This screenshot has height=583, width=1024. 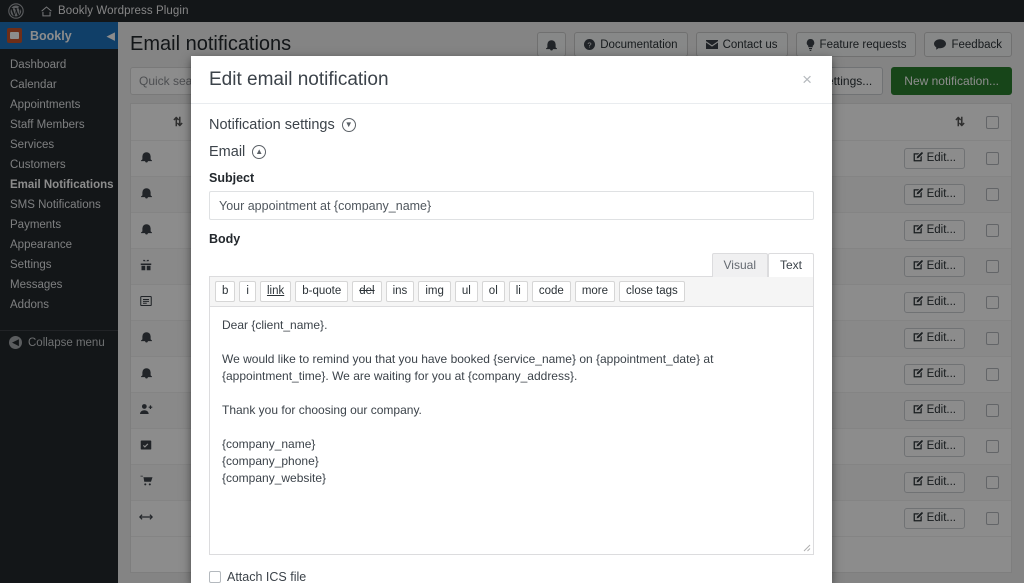 I want to click on quicktag-b-quote: b-quote, so click(x=322, y=291).